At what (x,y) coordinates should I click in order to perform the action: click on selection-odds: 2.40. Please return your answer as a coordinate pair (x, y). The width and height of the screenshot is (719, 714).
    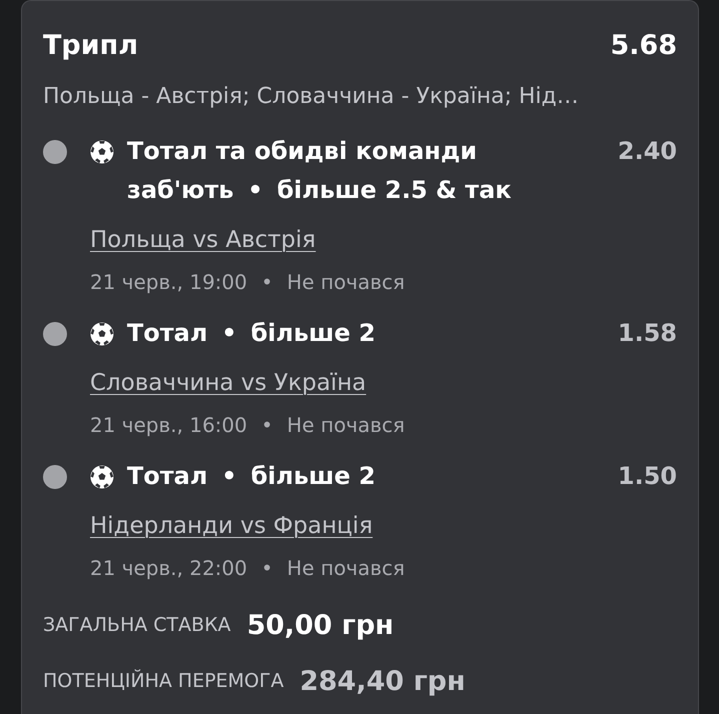
    Looking at the image, I should click on (647, 151).